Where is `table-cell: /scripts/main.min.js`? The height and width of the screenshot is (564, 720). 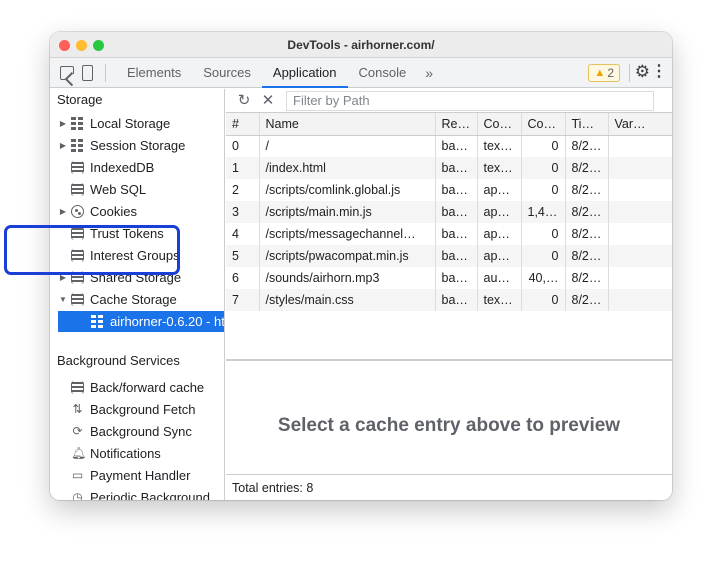 table-cell: /scripts/main.min.js is located at coordinates (347, 212).